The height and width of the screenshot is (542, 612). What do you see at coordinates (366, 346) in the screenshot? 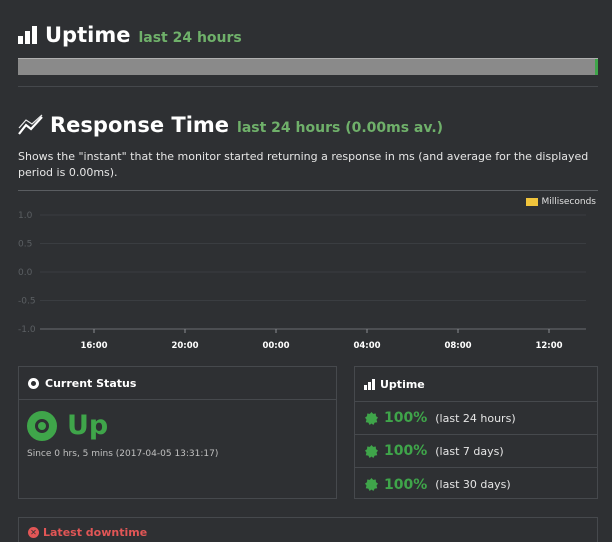
I see `x-tick-label: 04:00` at bounding box center [366, 346].